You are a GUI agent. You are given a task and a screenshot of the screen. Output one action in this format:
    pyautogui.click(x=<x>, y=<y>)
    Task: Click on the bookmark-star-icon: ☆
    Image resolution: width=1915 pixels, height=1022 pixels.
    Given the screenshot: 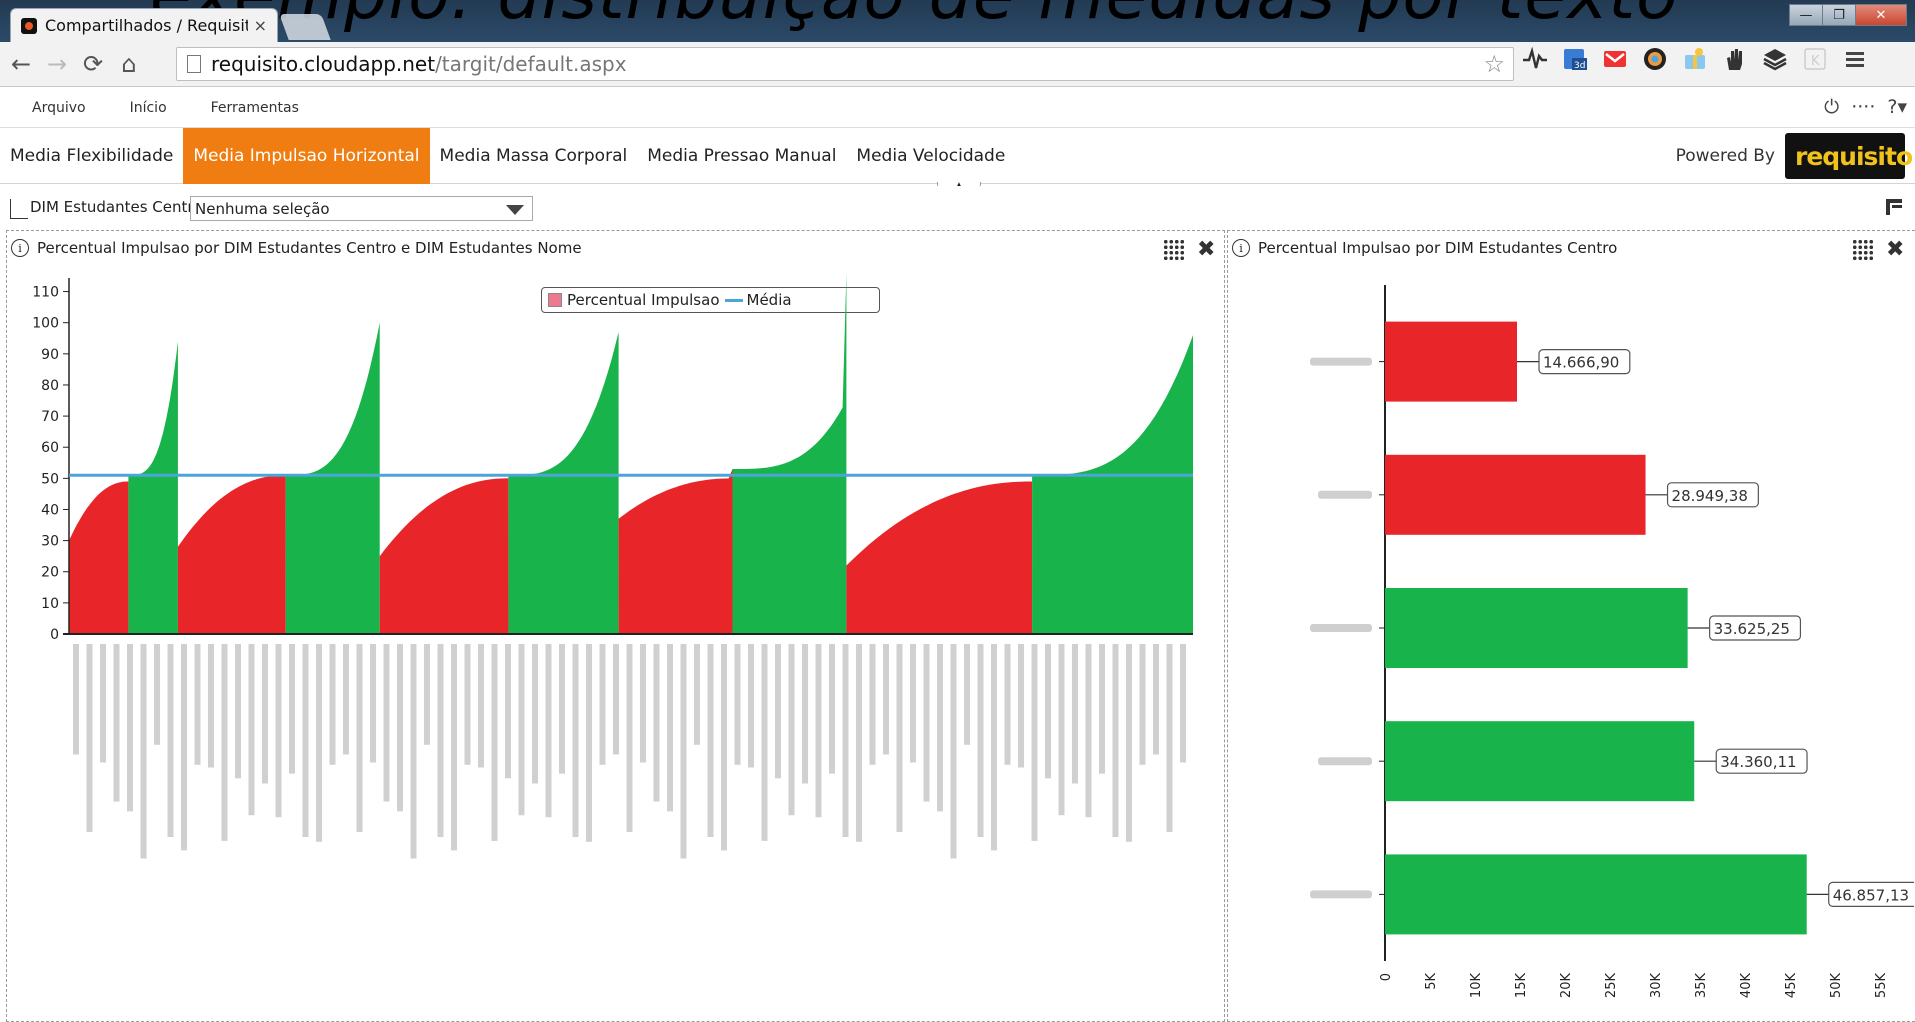 What is the action you would take?
    pyautogui.click(x=1494, y=64)
    